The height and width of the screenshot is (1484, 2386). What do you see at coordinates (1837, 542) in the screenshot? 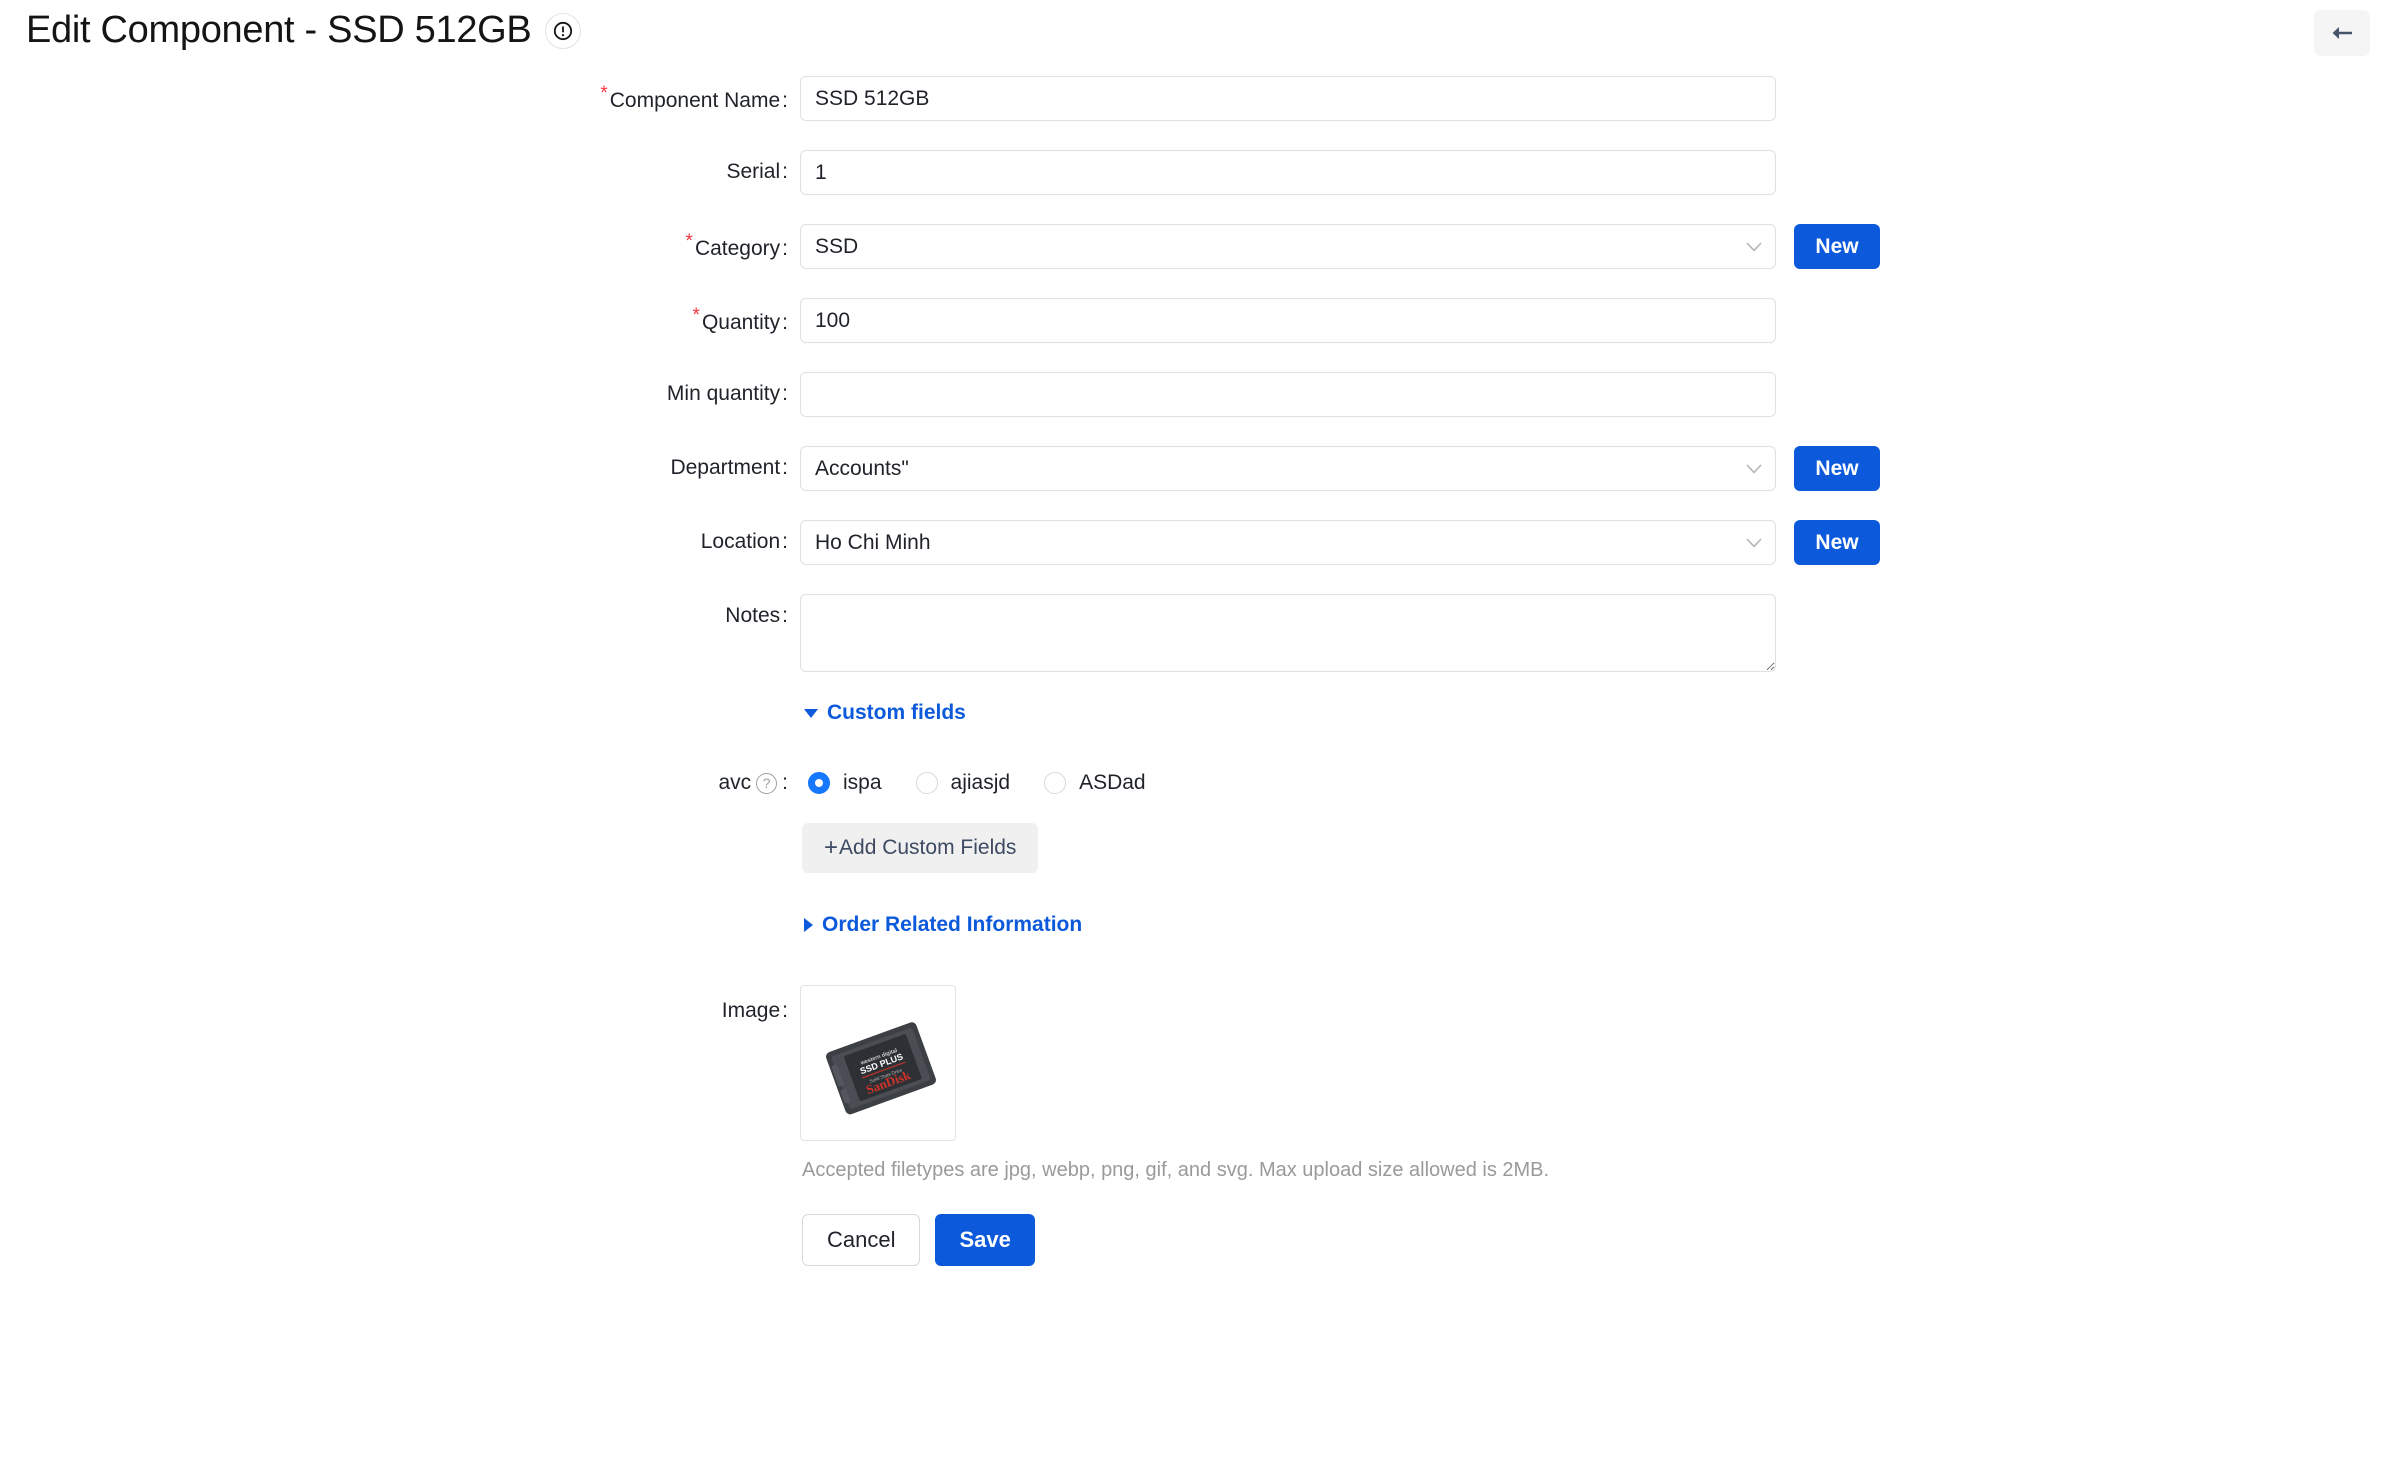
I see `new-location-button: New` at bounding box center [1837, 542].